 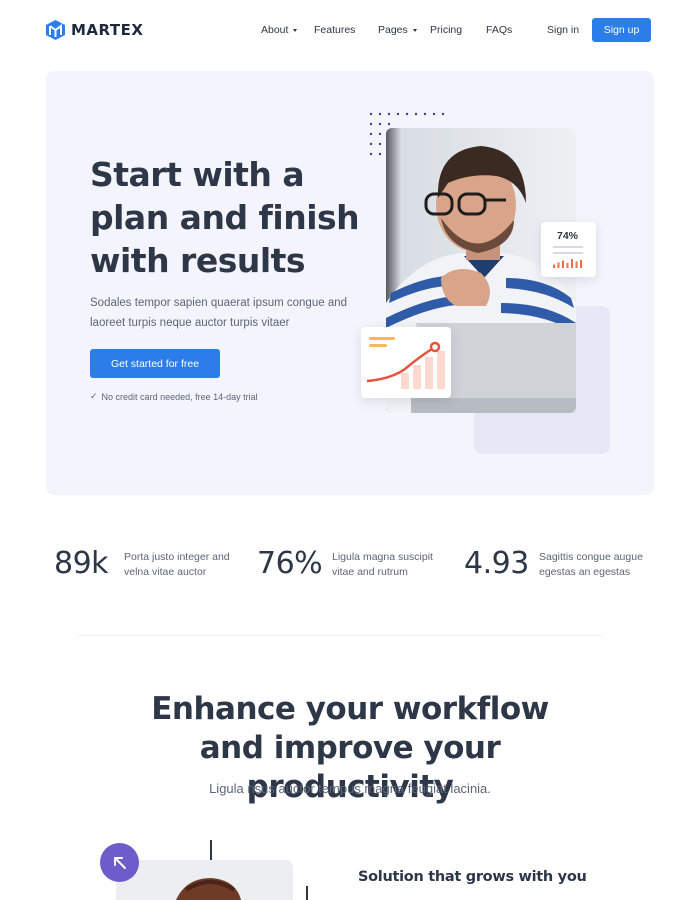 I want to click on sign-up-button: Sign up, so click(x=621, y=30).